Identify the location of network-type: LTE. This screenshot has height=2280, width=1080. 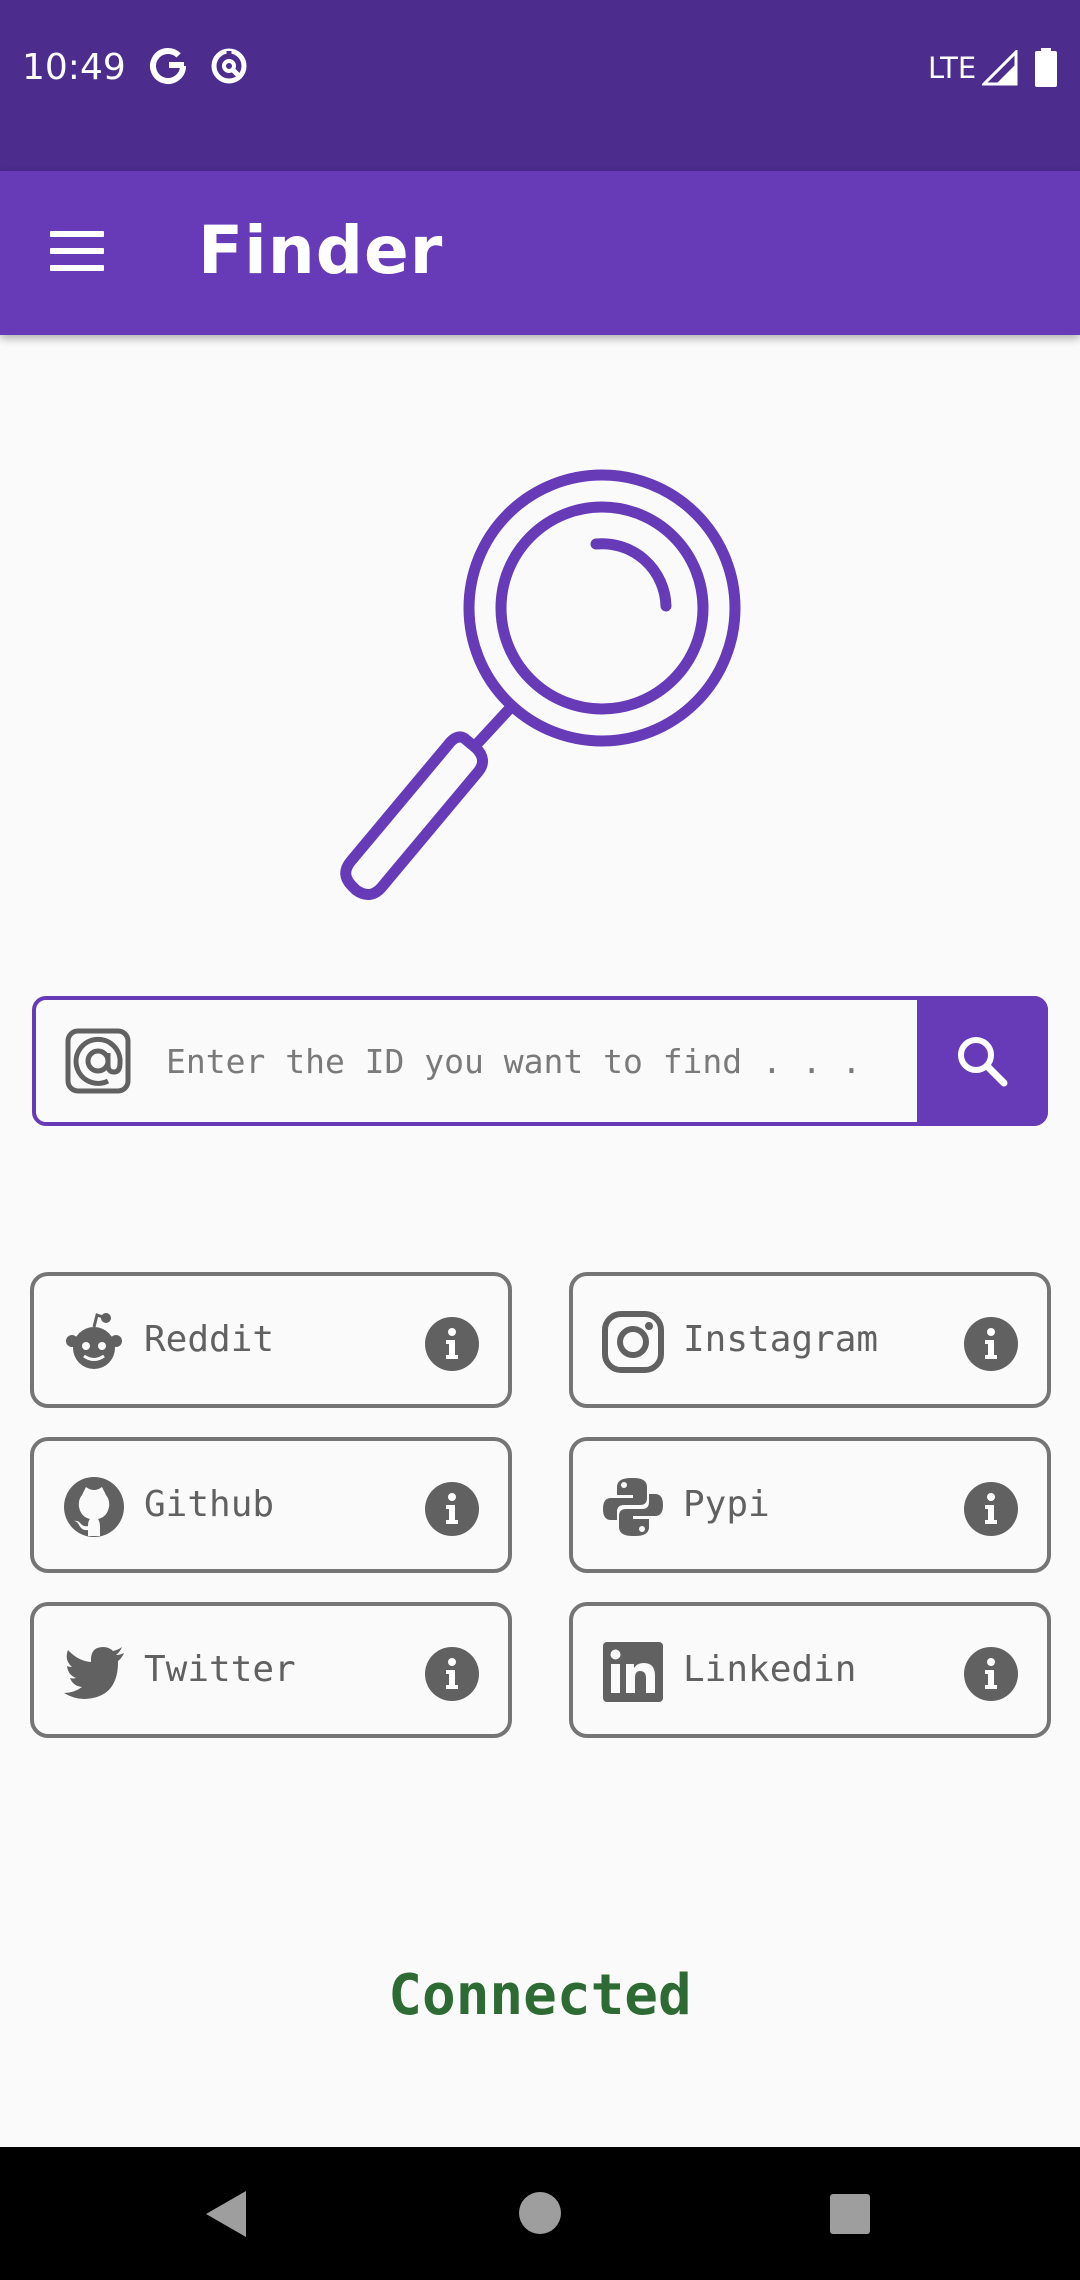
(952, 68).